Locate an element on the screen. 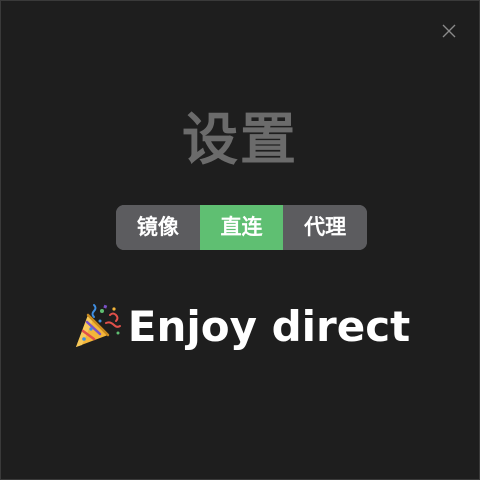  close-icon is located at coordinates (449, 31).